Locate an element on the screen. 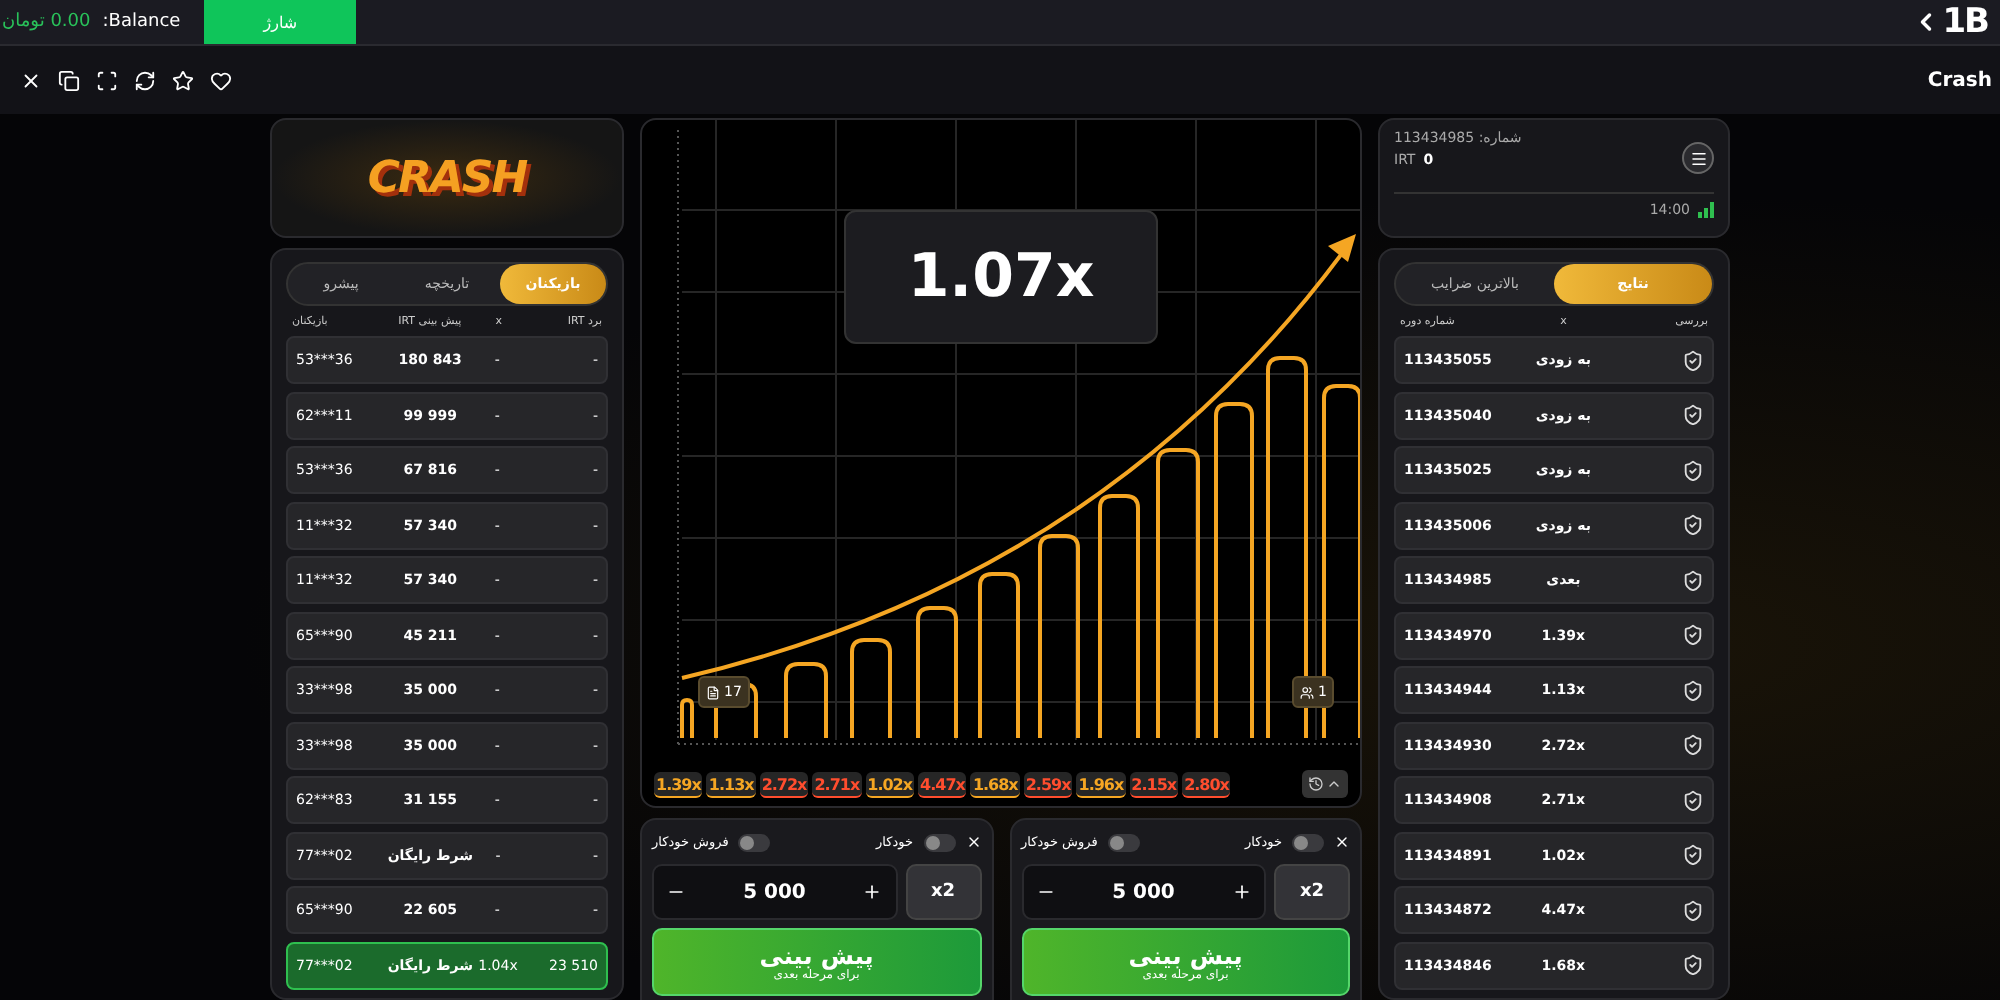 This screenshot has height=1000, width=2000. history-multiplier: 2.80x is located at coordinates (1206, 784).